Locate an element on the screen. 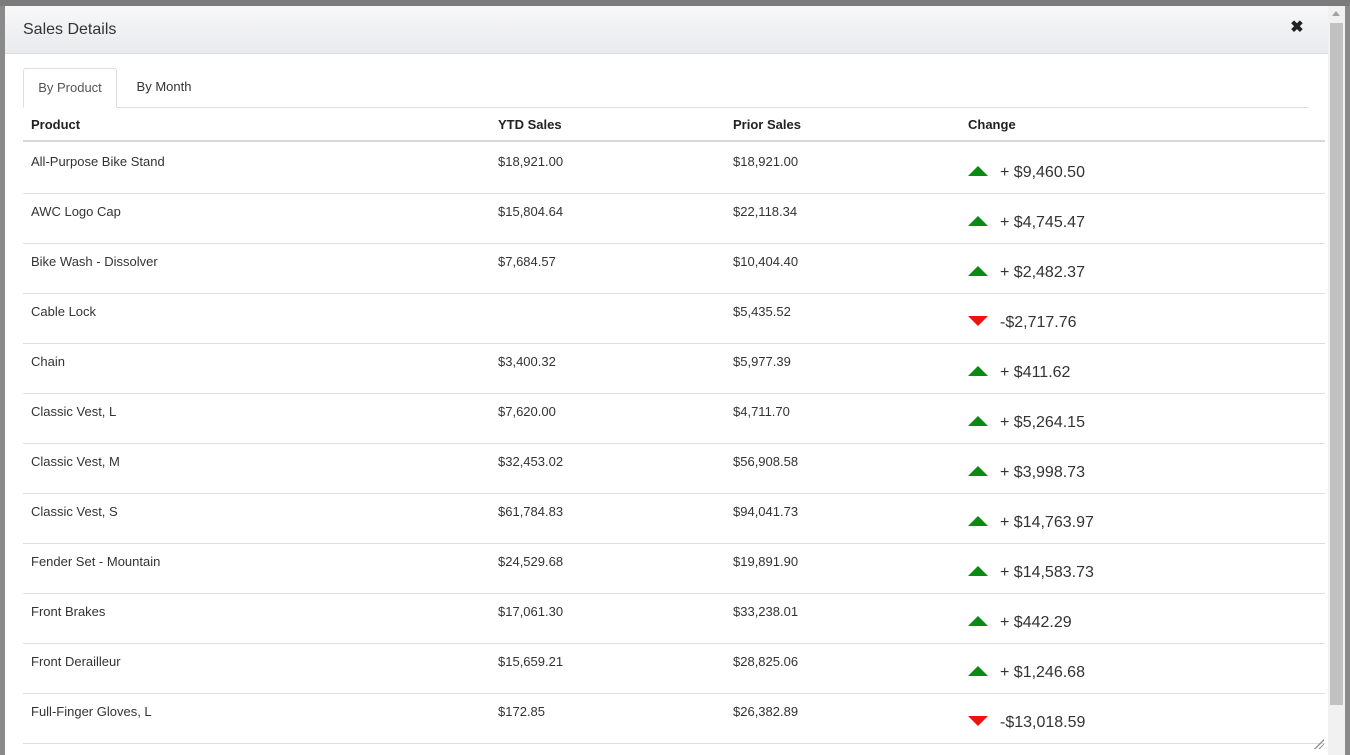 Image resolution: width=1350 pixels, height=755 pixels. column-header-product: Product is located at coordinates (55, 124).